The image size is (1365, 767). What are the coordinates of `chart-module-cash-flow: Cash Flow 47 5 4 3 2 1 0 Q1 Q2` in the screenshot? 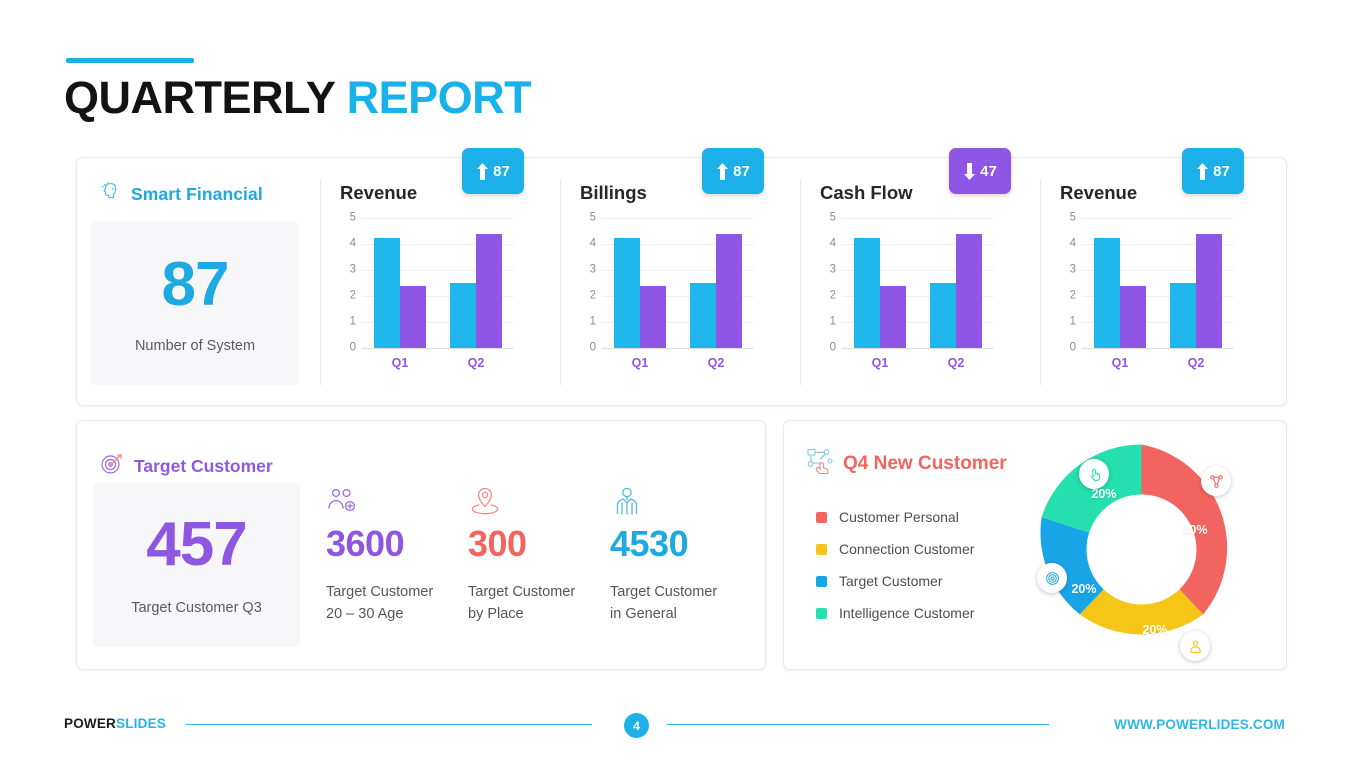 It's located at (924, 276).